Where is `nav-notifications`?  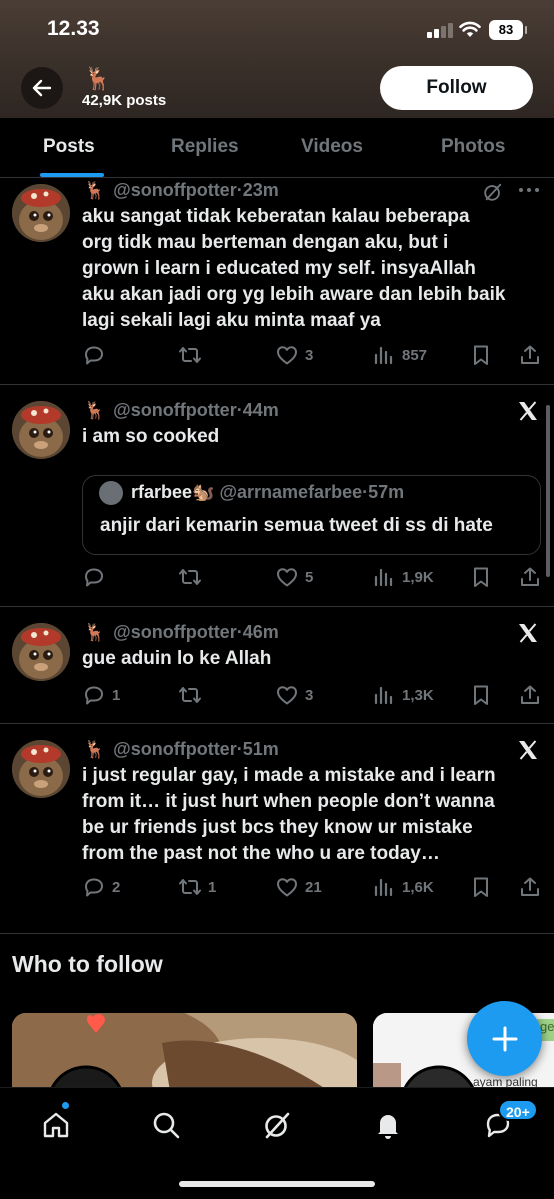 nav-notifications is located at coordinates (388, 1125).